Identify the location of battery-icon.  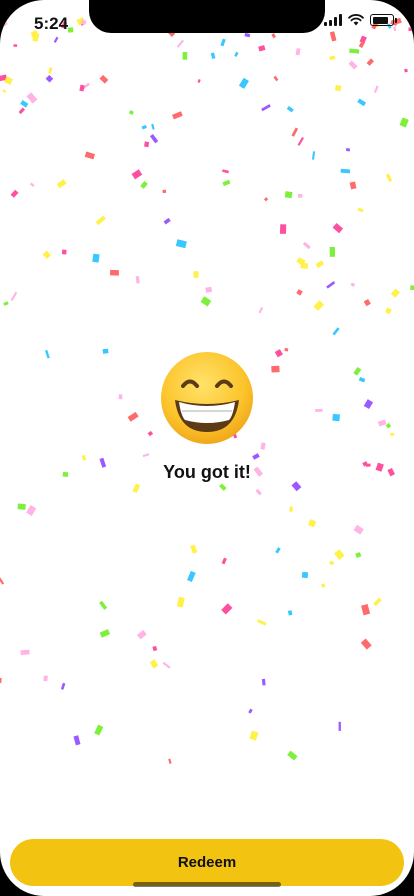
(383, 20).